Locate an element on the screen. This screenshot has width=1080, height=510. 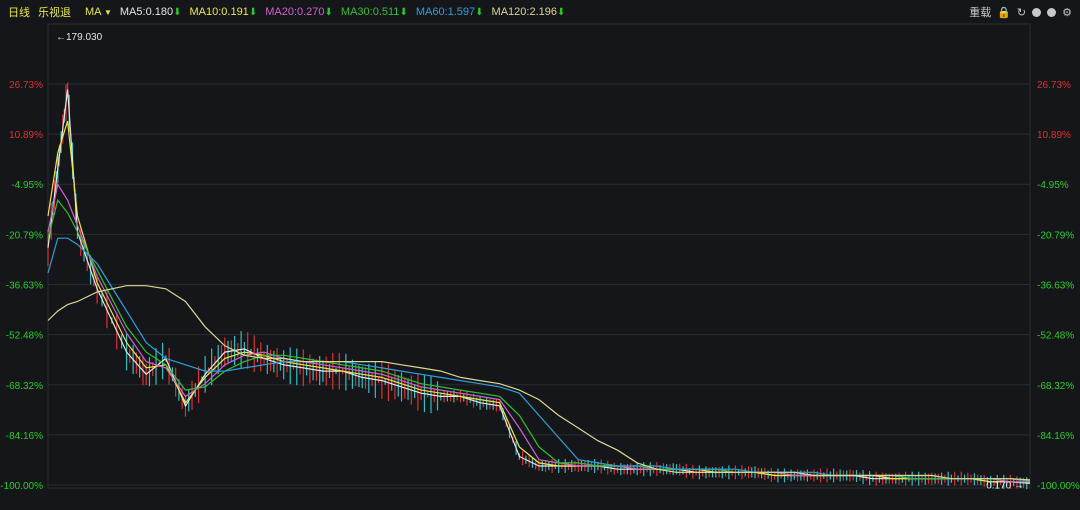
y-tick-label-left: -52.48% is located at coordinates (24, 336).